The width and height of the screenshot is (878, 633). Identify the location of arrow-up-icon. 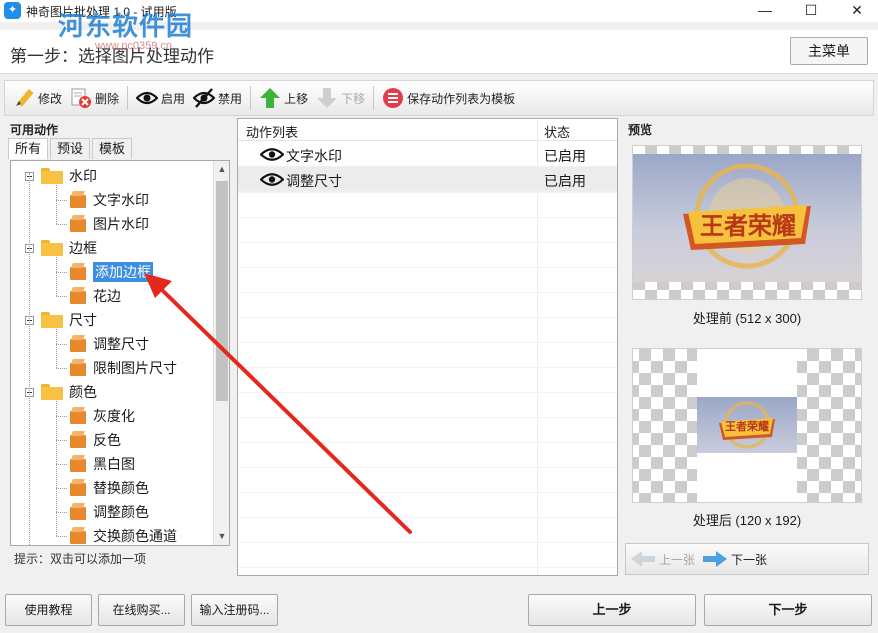
(270, 98).